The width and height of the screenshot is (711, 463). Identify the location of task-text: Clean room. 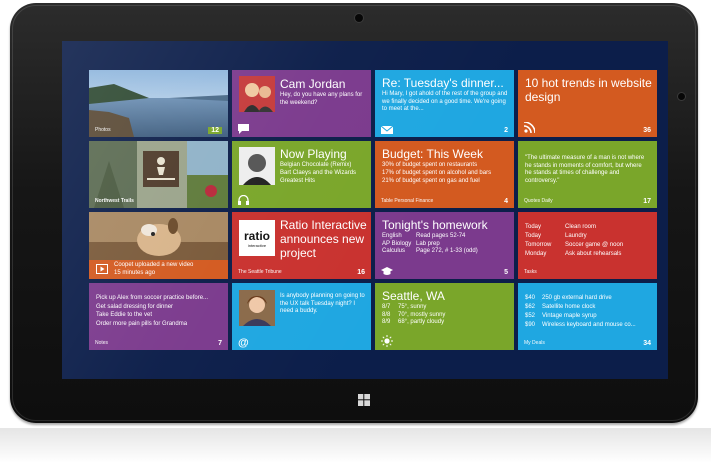
(581, 227).